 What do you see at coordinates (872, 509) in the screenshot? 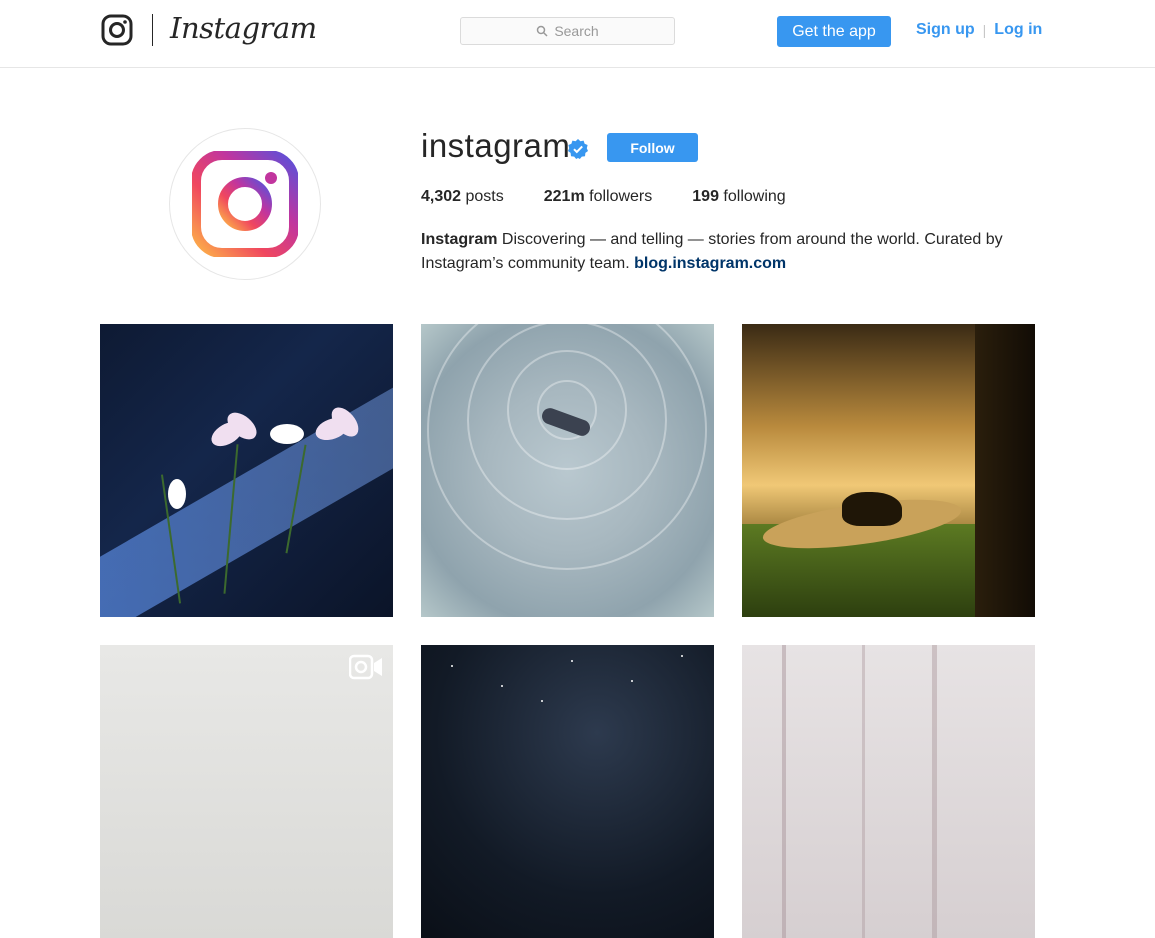
I see `deer-silhouette` at bounding box center [872, 509].